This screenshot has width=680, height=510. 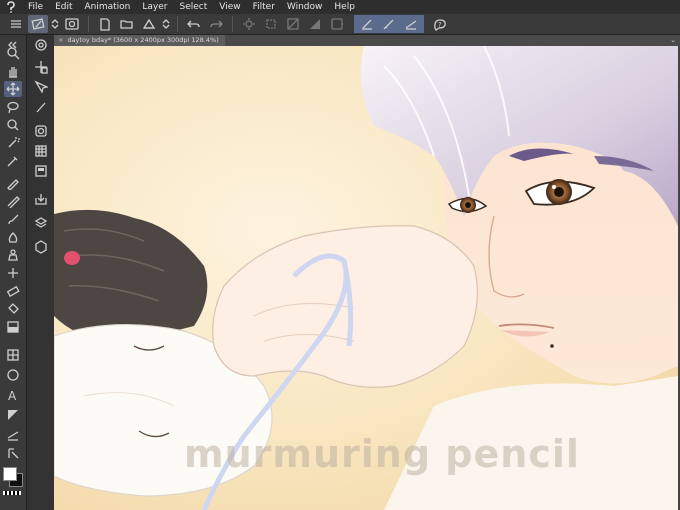 I want to click on sparkle-icon, so click(x=13, y=273).